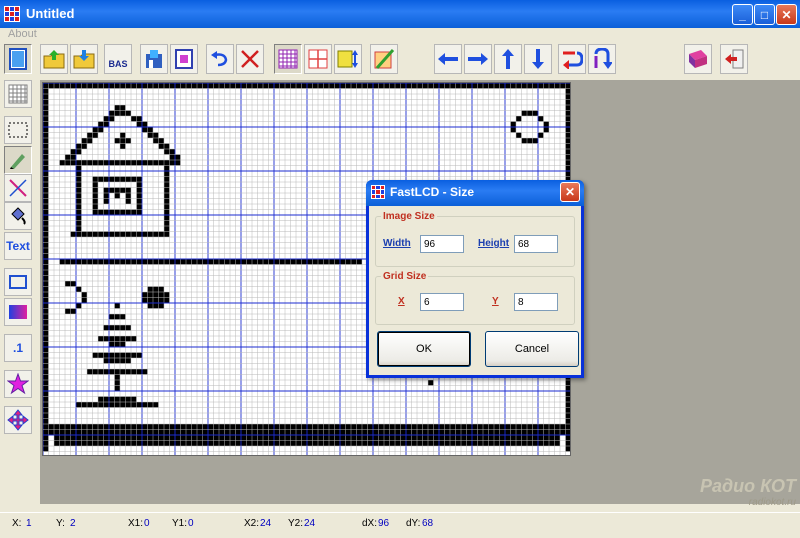 The image size is (800, 538). Describe the element at coordinates (424, 349) in the screenshot. I see `ok-button: OK` at that location.